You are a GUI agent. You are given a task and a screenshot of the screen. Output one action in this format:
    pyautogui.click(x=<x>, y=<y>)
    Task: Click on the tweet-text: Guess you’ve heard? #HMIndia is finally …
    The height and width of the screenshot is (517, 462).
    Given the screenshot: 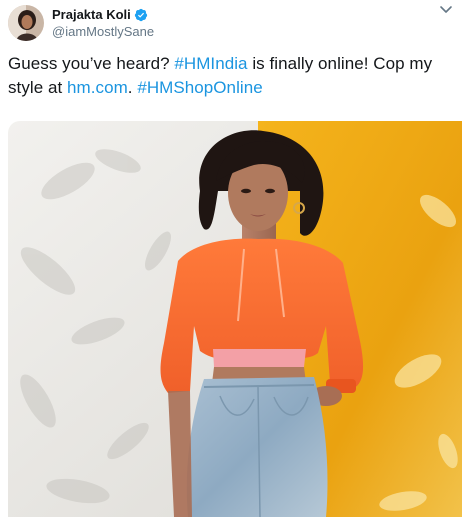 What is the action you would take?
    pyautogui.click(x=232, y=76)
    